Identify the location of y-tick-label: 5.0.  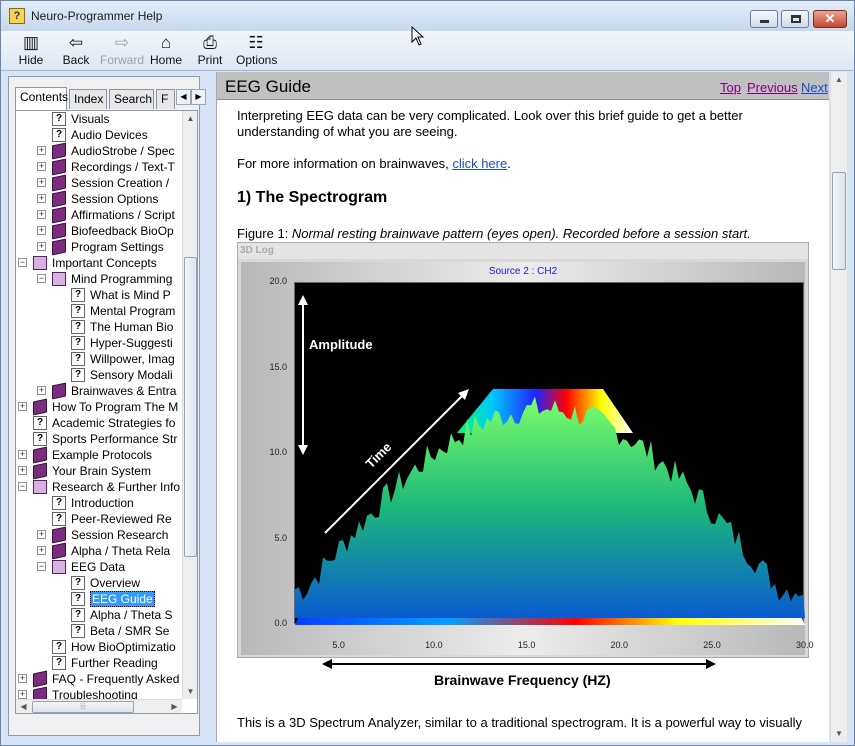
(280, 537).